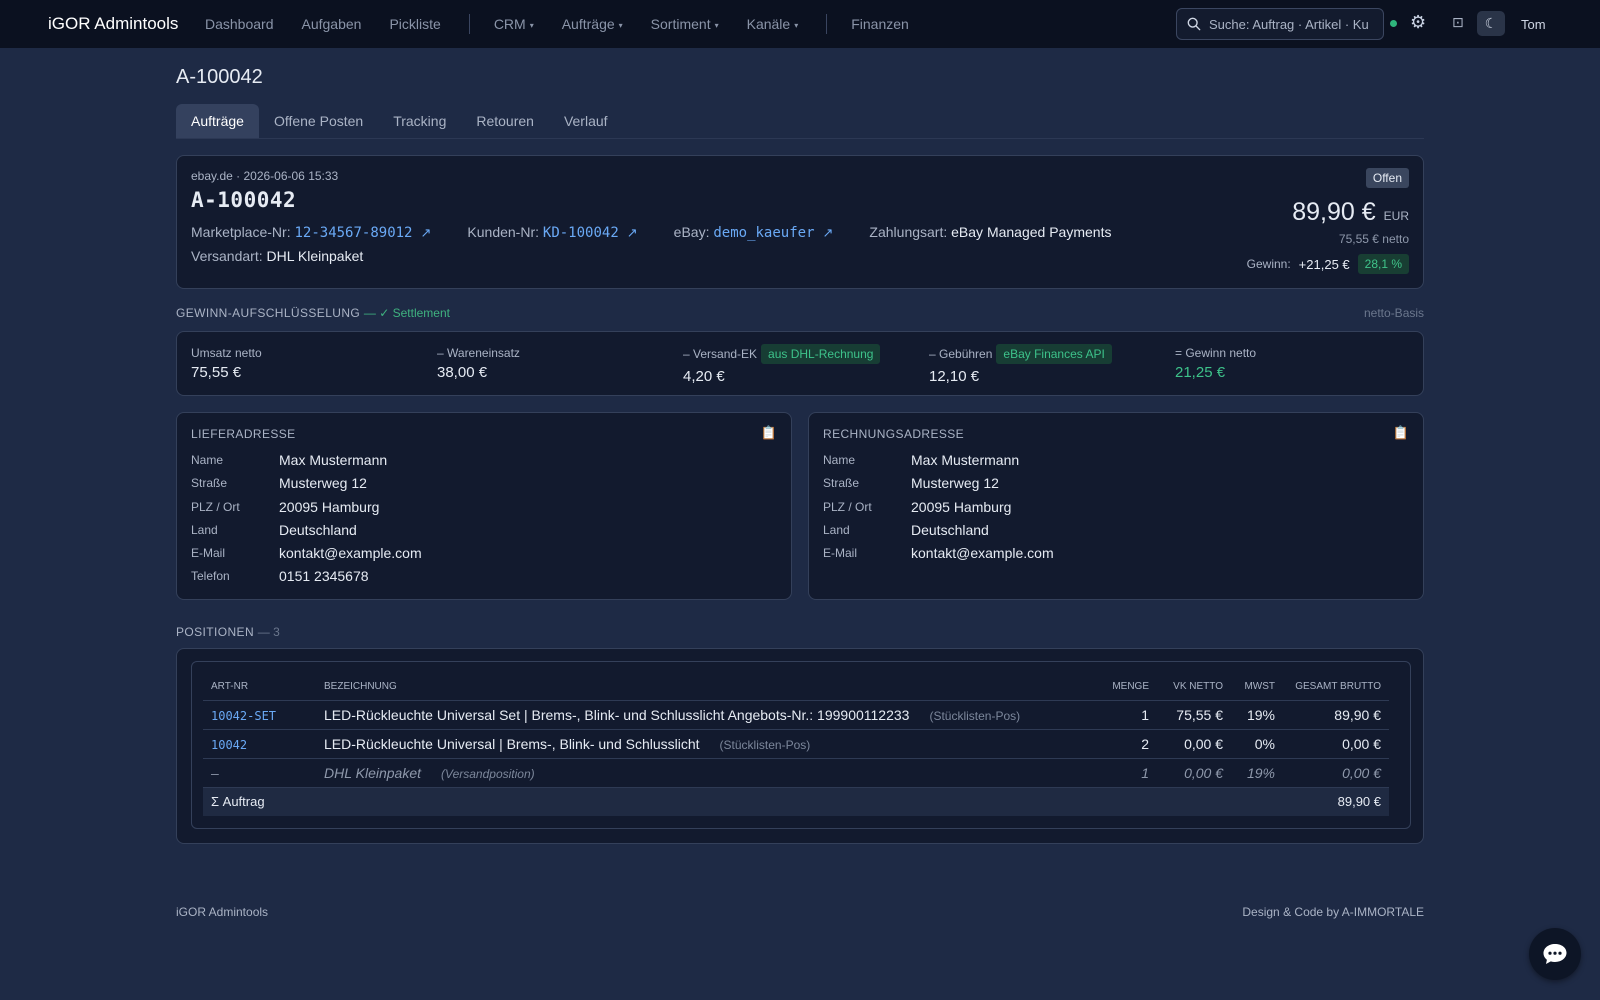  Describe the element at coordinates (704, 687) in the screenshot. I see `col-bezeichnung: BEZEICHNUNG` at that location.